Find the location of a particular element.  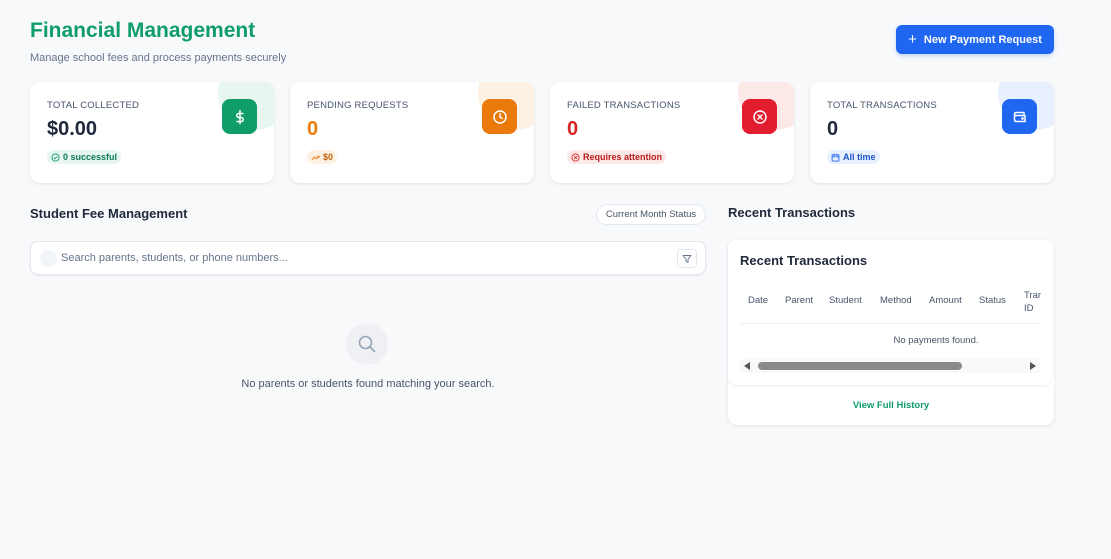

scrollbar-thumb is located at coordinates (860, 366).